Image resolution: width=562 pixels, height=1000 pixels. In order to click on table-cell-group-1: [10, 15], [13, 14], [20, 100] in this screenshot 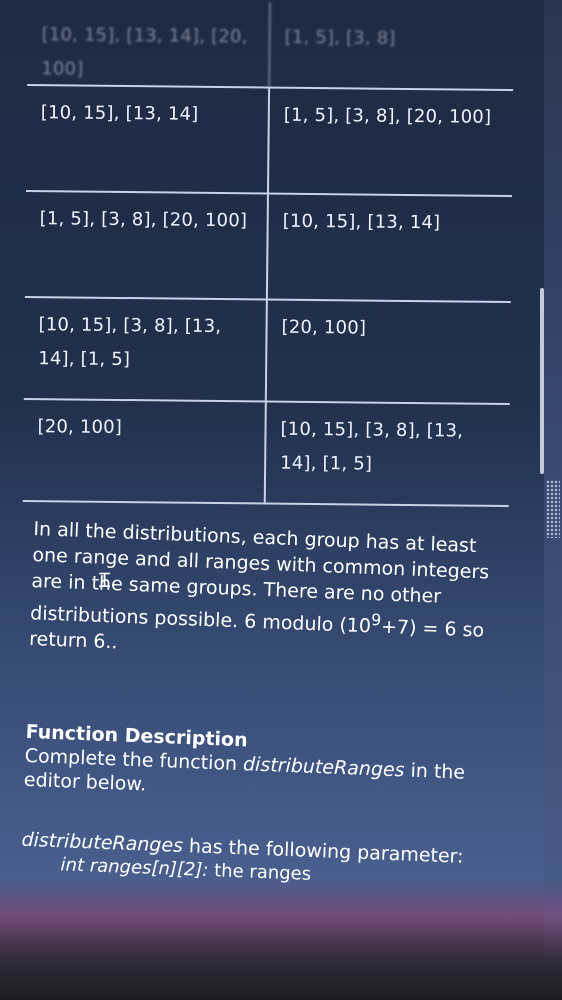, I will do `click(149, 43)`.